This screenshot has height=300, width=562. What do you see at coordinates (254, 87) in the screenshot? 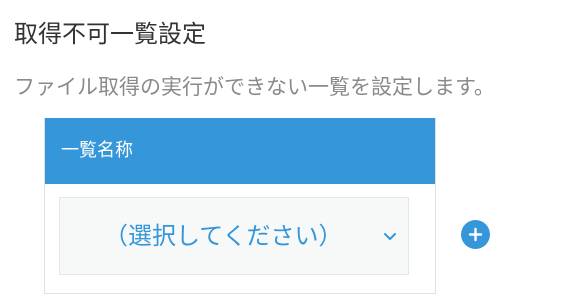
I see `page-description: ファイル取得の実行ができない一覧を設定します。` at bounding box center [254, 87].